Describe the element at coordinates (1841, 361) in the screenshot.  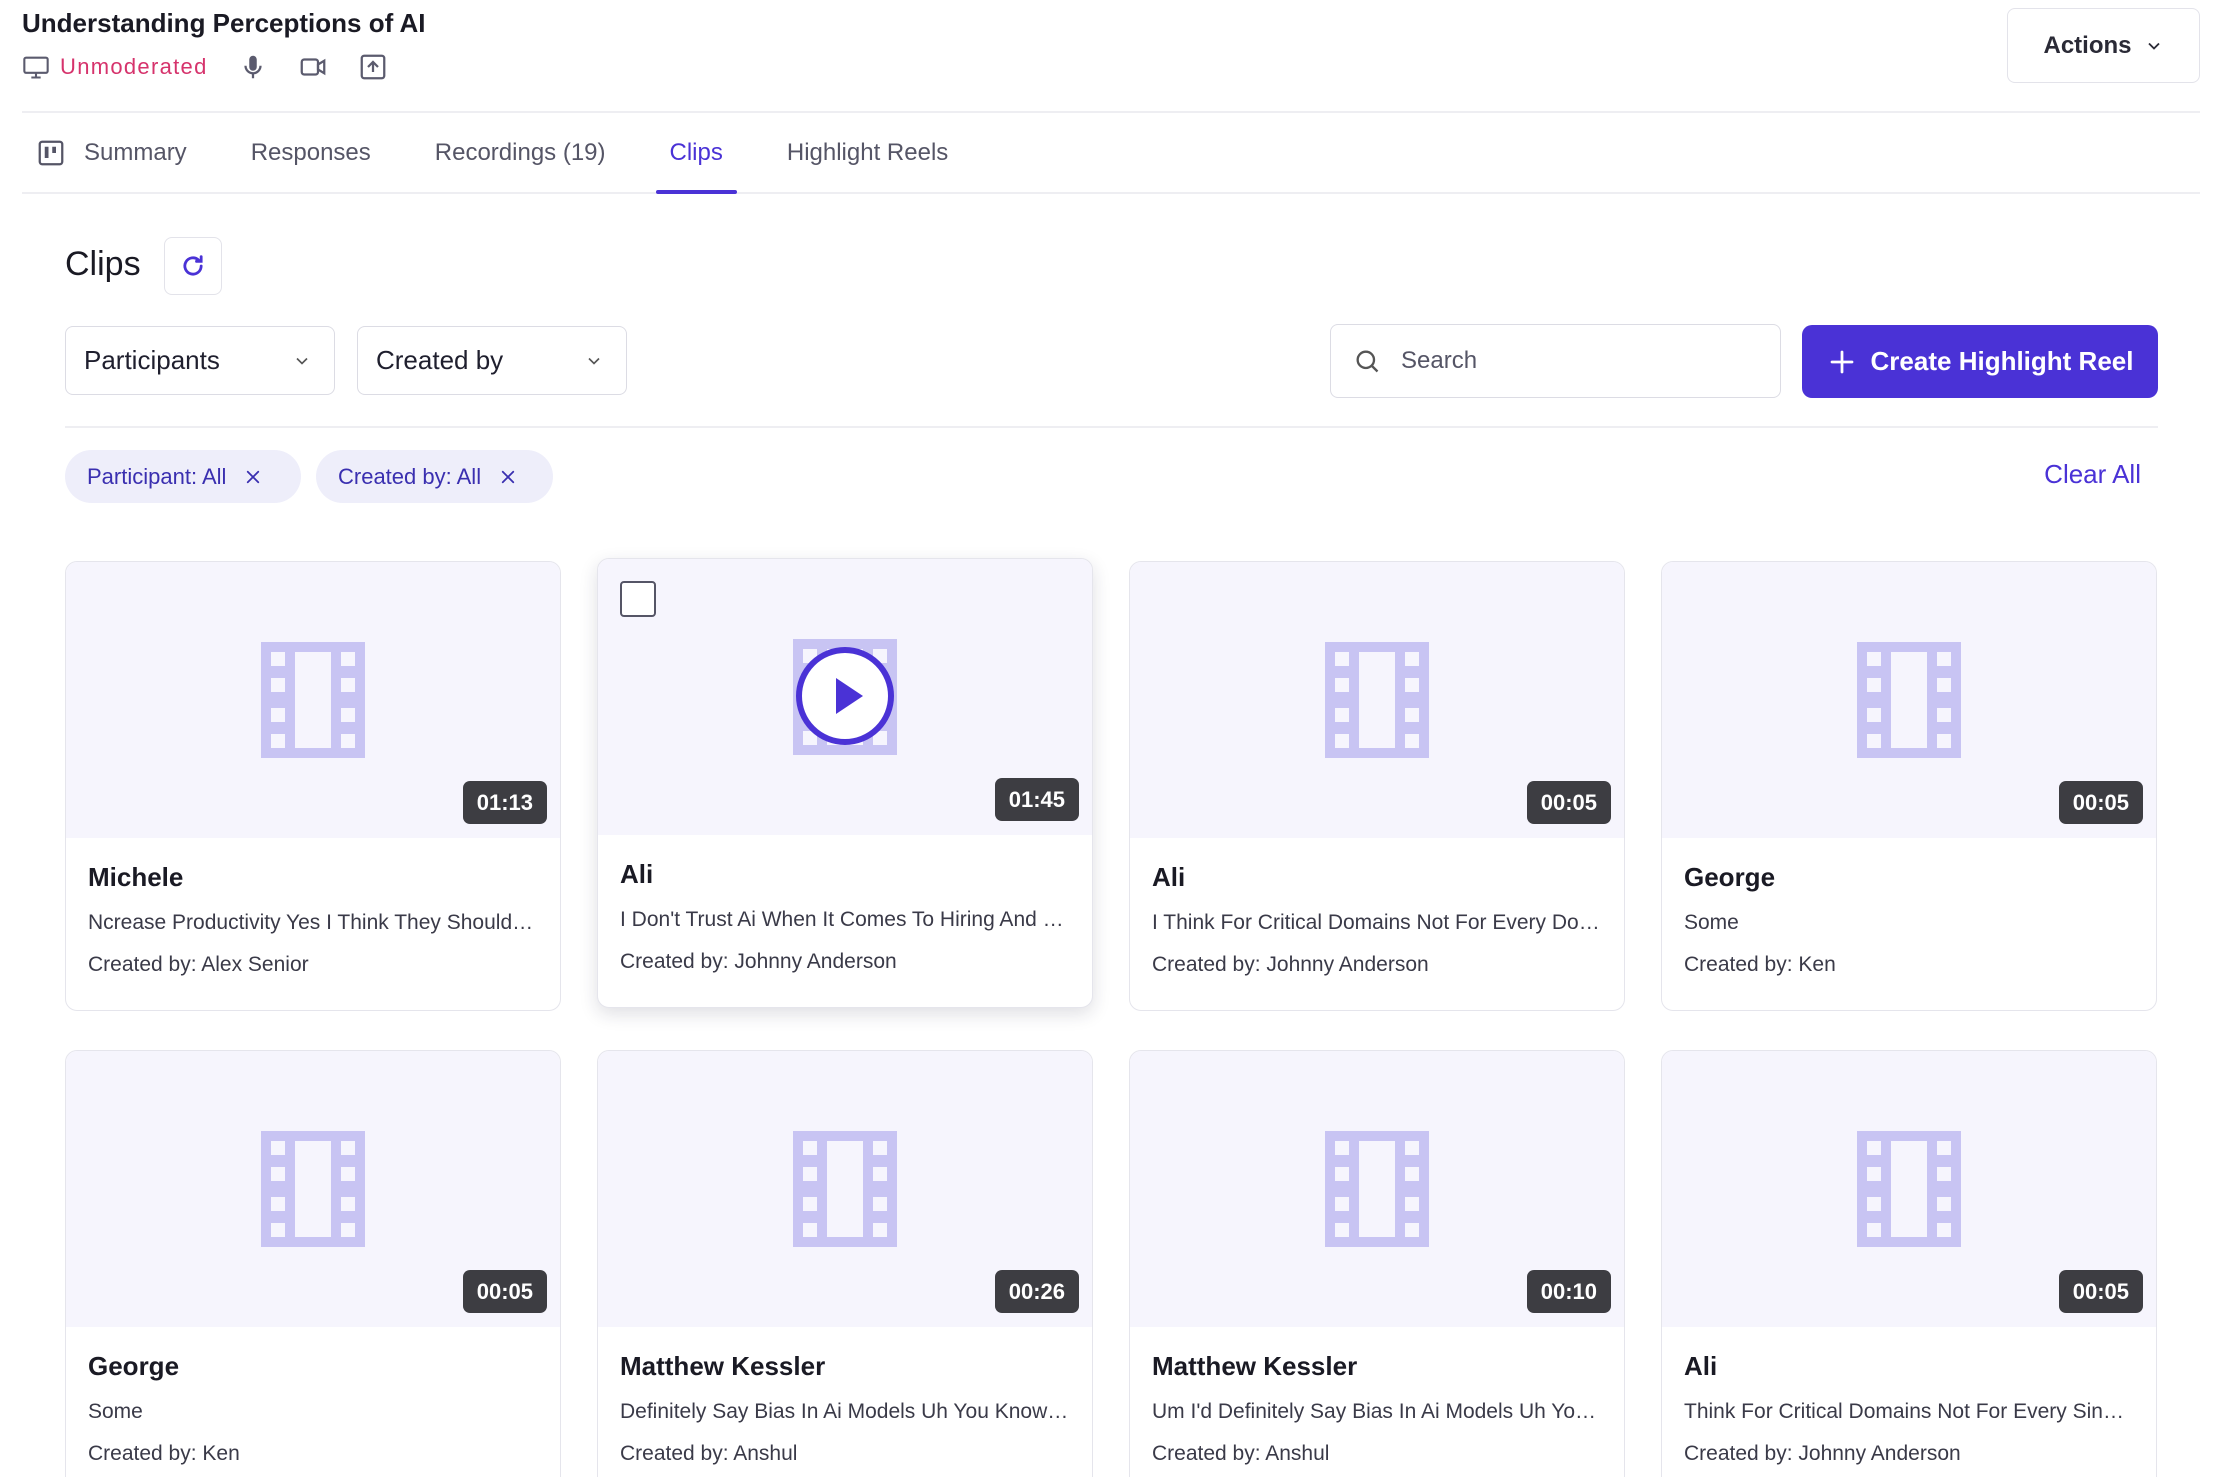
I see `plus-icon` at that location.